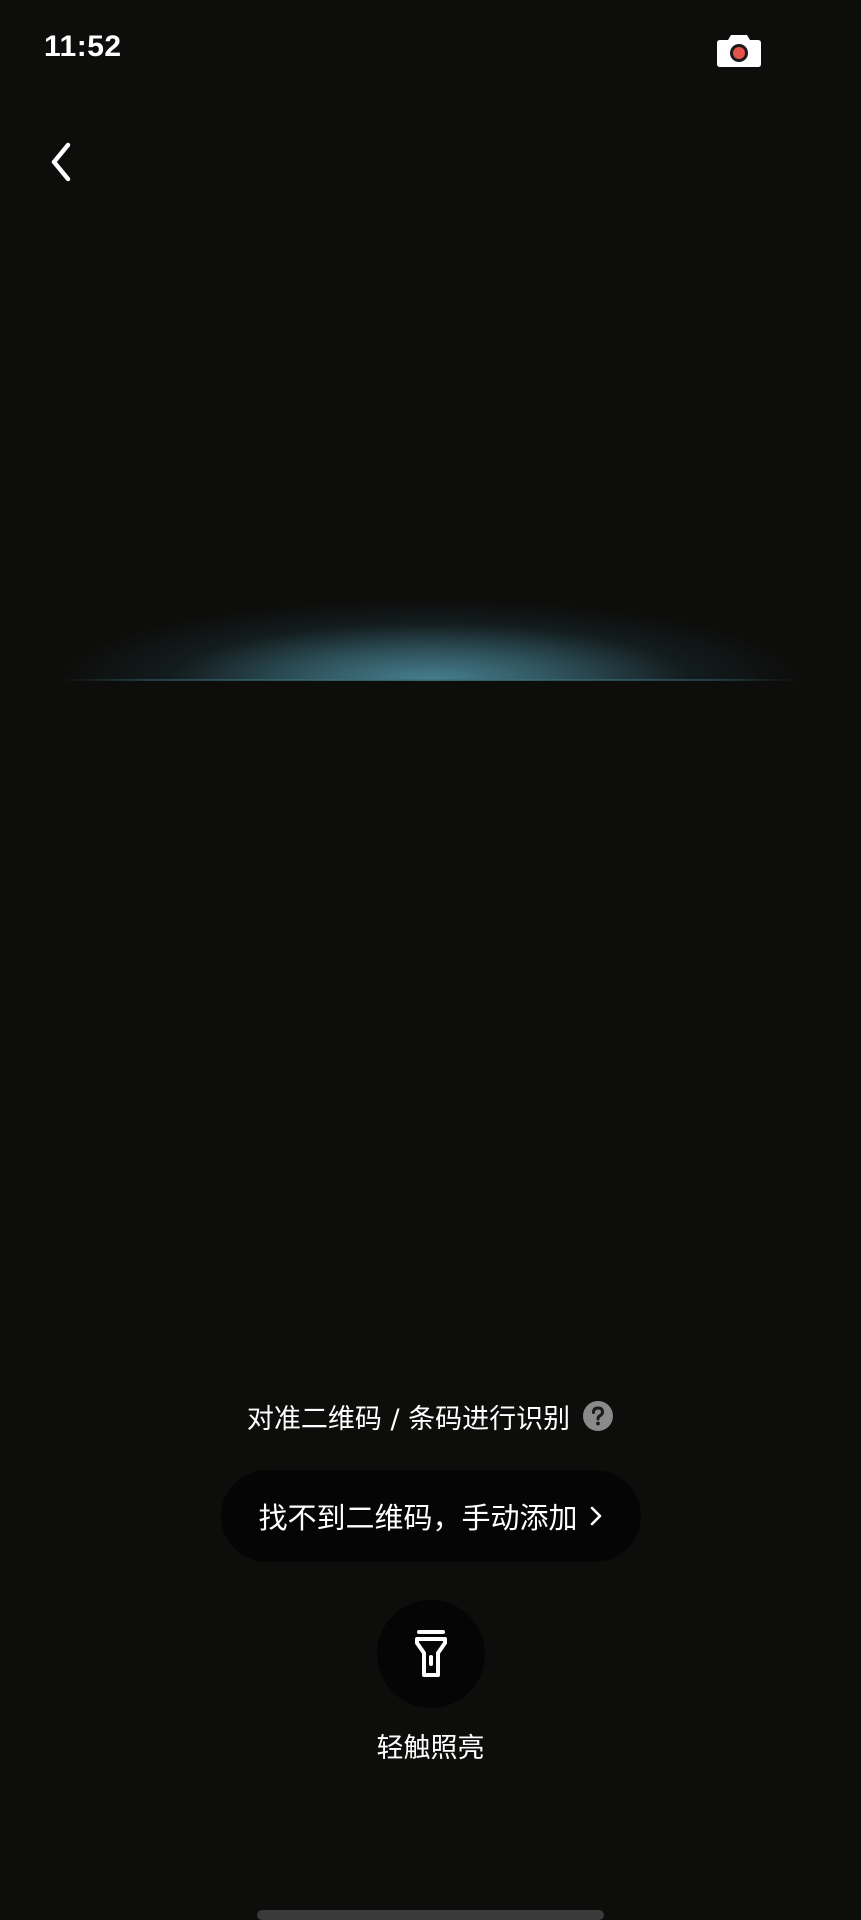  Describe the element at coordinates (430, 635) in the screenshot. I see `scan-line` at that location.